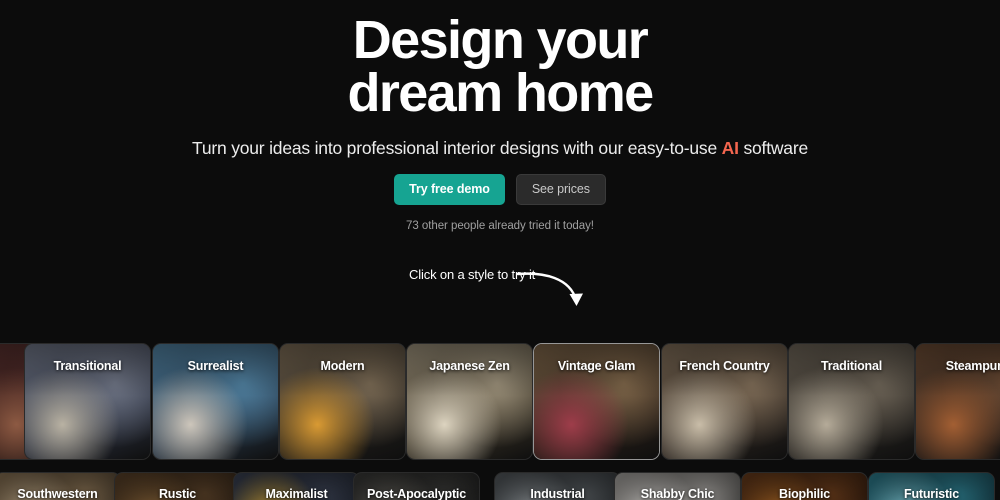 The height and width of the screenshot is (500, 1000). I want to click on try-free-demo-button: Try free demo, so click(449, 189).